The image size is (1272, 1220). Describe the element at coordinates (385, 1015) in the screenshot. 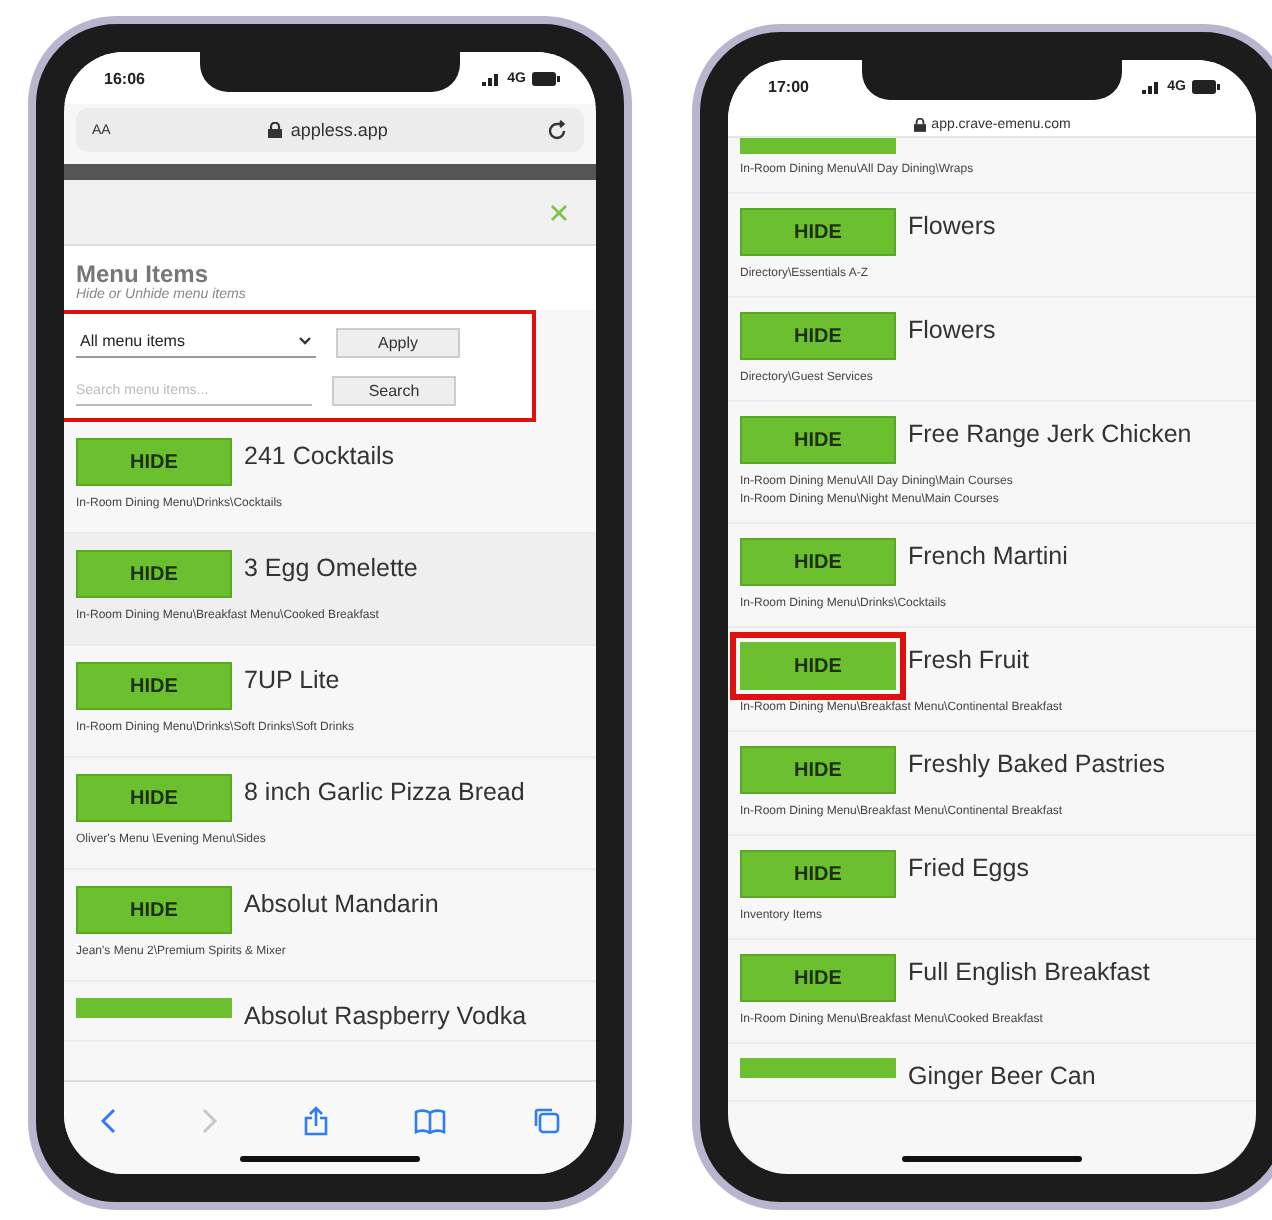

I see `item-name: Absolut Raspberry Vodka` at that location.